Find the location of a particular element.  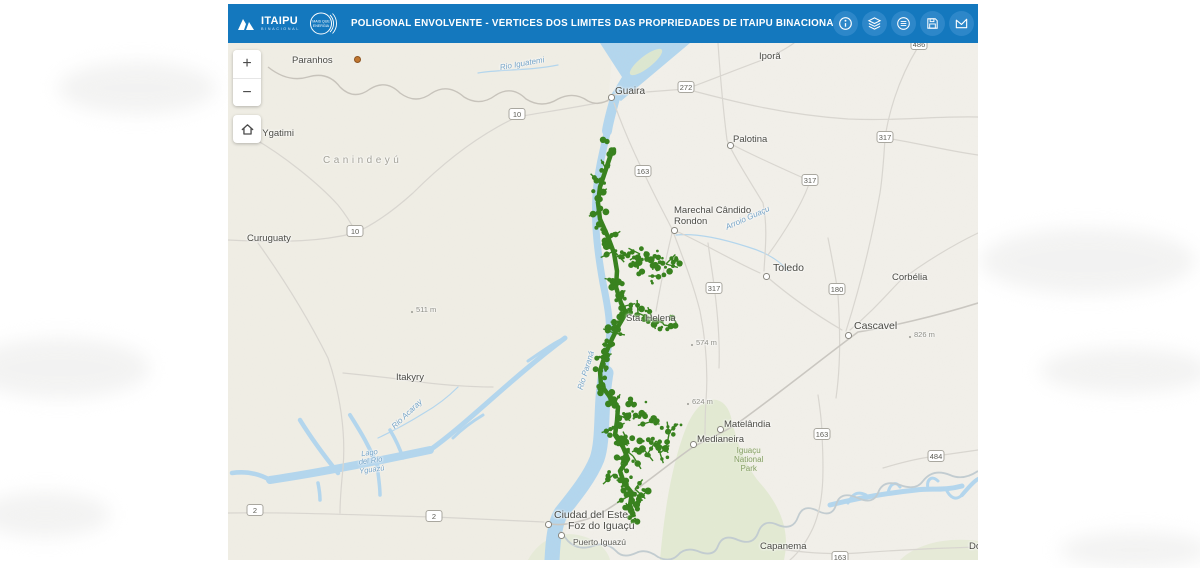

draw-polygon-icon is located at coordinates (961, 23).